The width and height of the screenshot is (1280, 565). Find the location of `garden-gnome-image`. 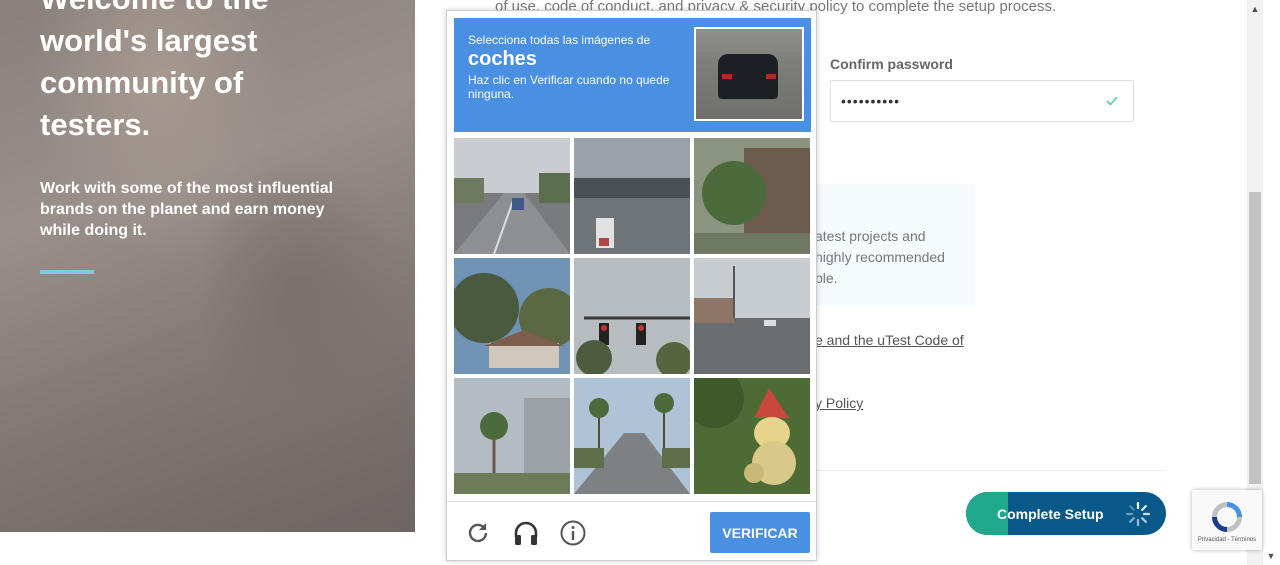

garden-gnome-image is located at coordinates (752, 436).